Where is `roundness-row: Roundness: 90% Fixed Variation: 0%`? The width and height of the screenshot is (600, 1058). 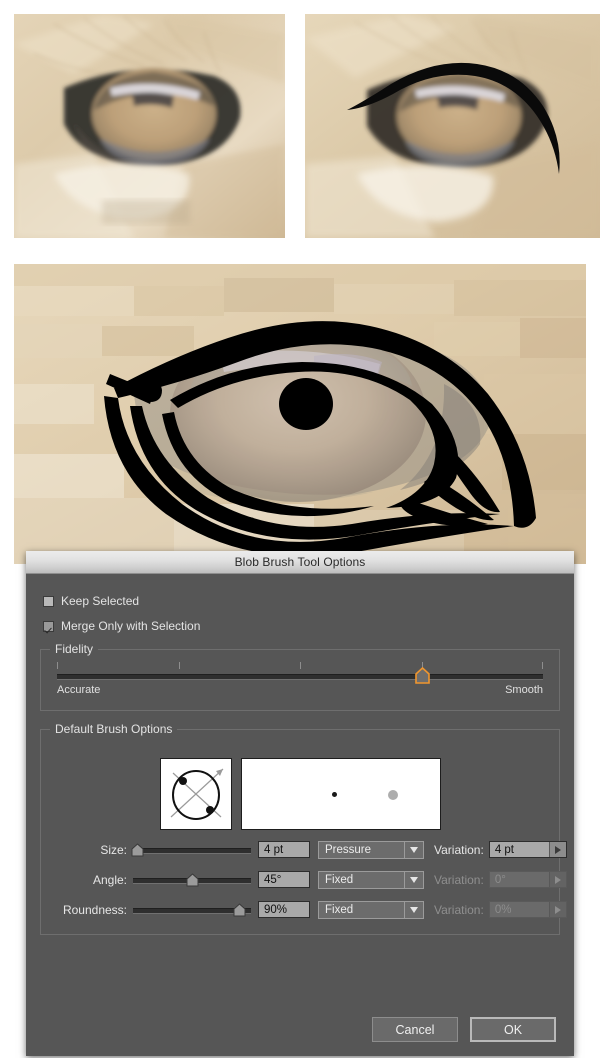
roundness-row: Roundness: 90% Fixed Variation: 0% is located at coordinates (309, 909).